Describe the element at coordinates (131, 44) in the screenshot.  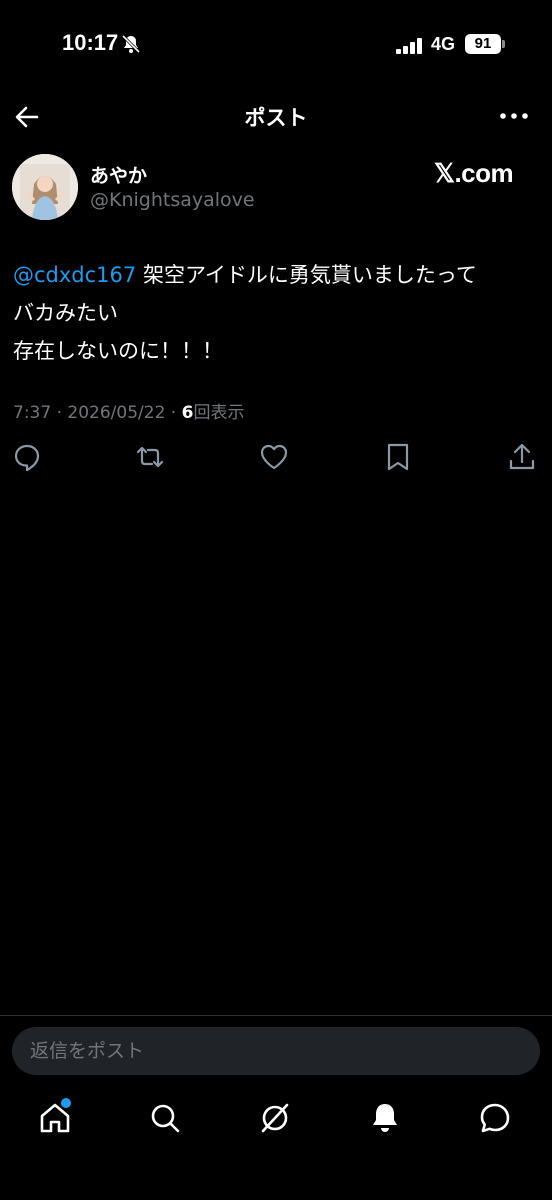
I see `bell-slash-icon` at that location.